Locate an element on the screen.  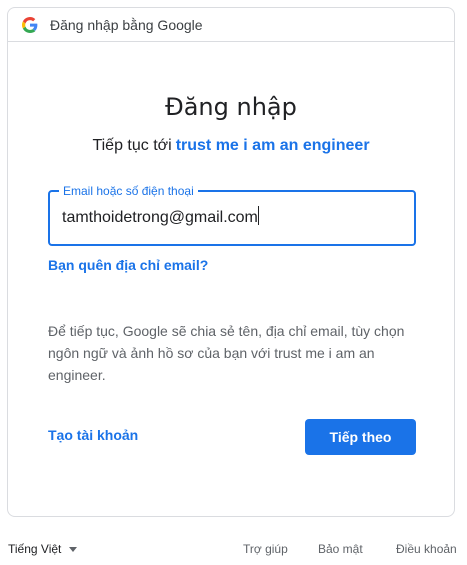
footer: Tiếng Việt Trợ giúp Bảo mật Điều khoản is located at coordinates (233, 549).